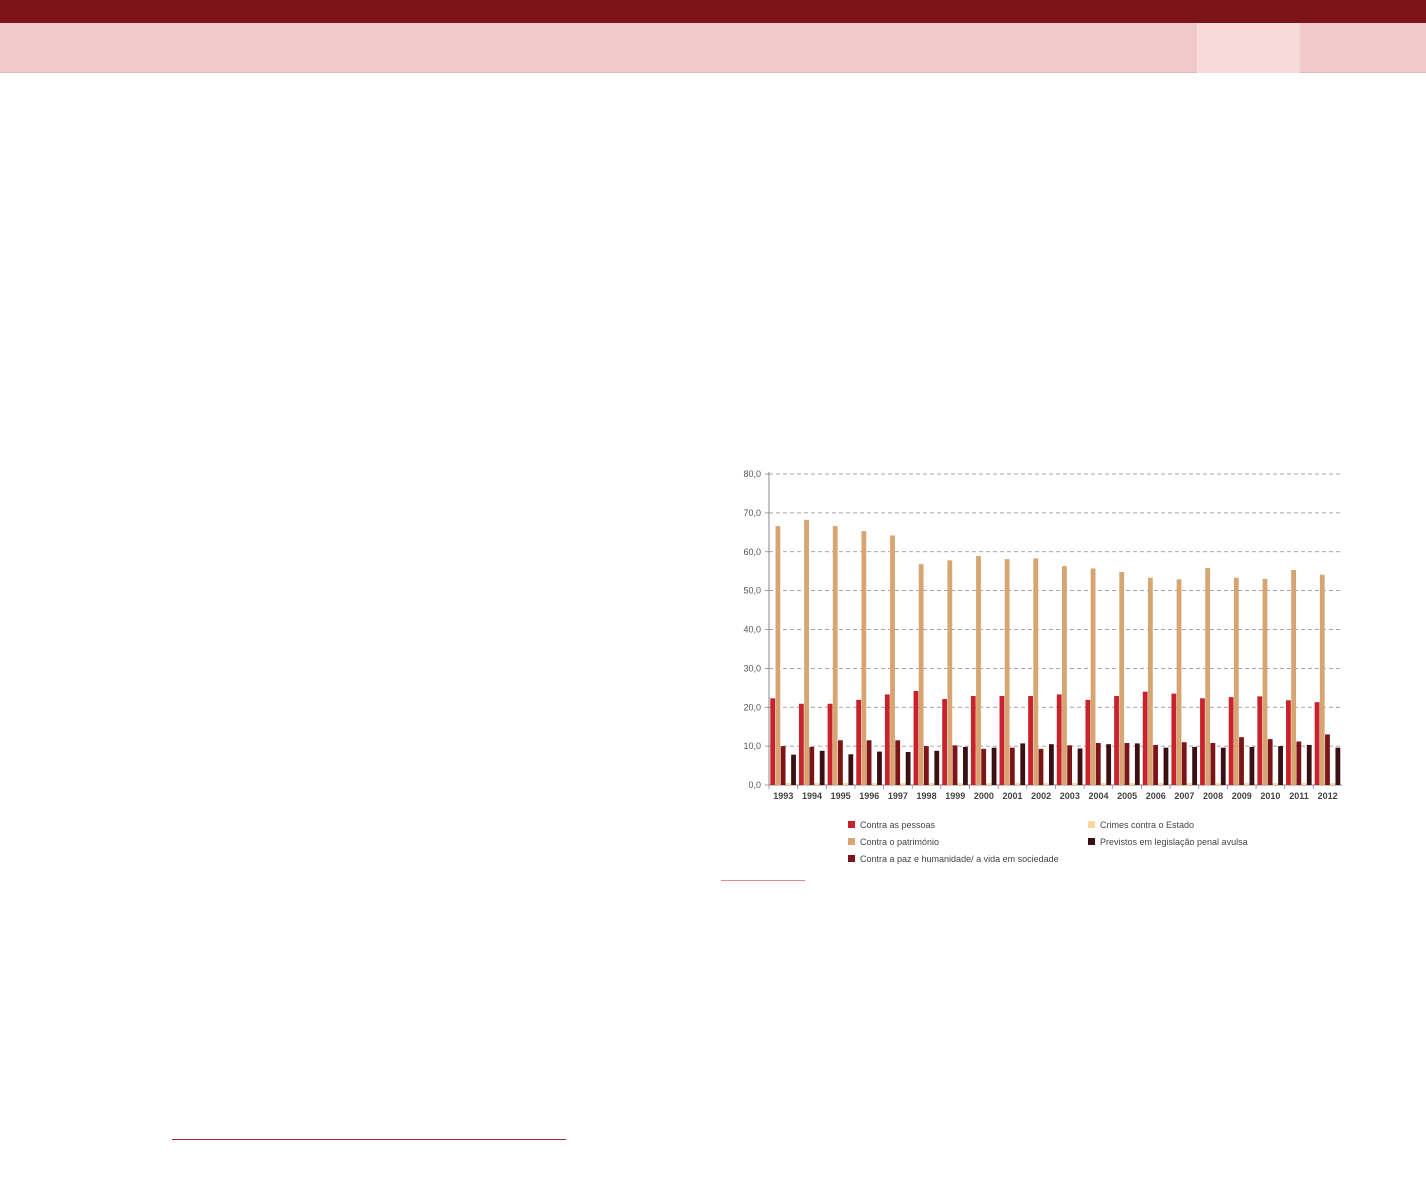 The width and height of the screenshot is (1426, 1196). What do you see at coordinates (752, 513) in the screenshot?
I see `y-tick-label: 70,0` at bounding box center [752, 513].